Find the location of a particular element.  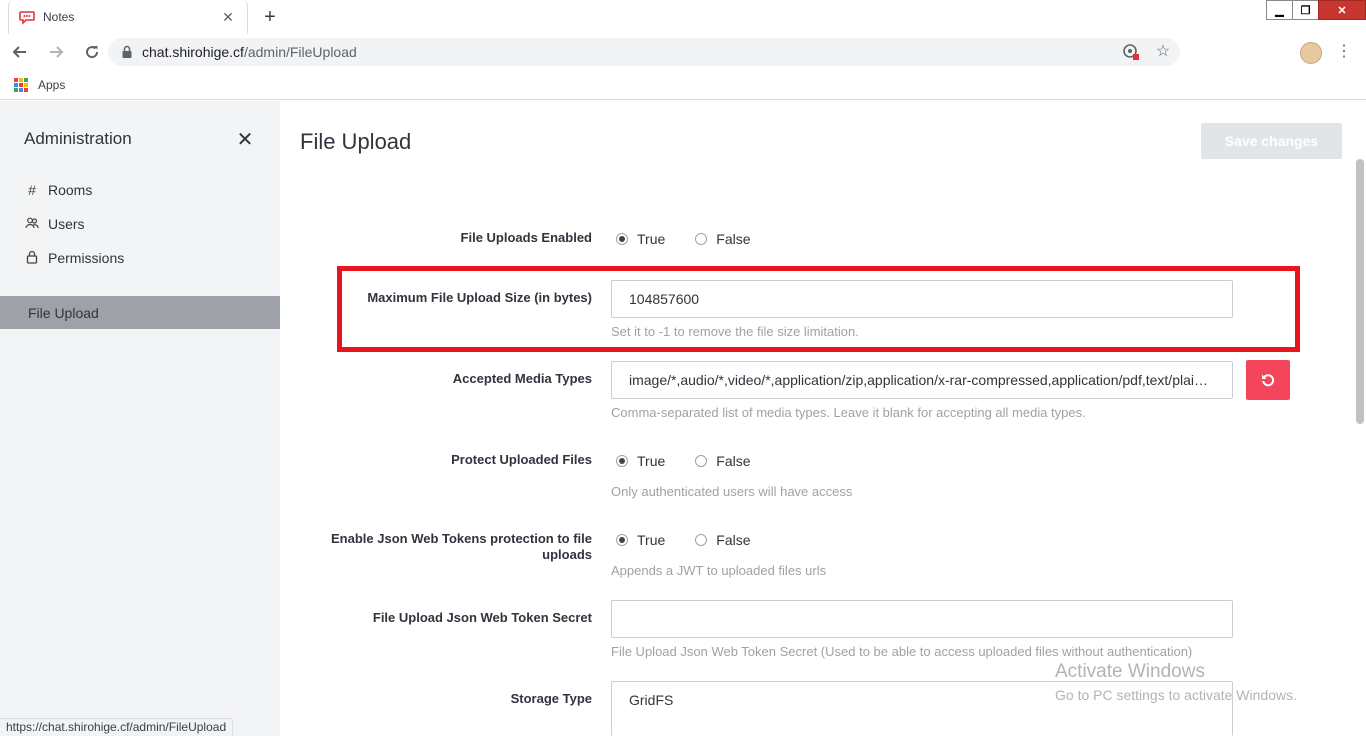

jwt-protection-false: False is located at coordinates (723, 540).